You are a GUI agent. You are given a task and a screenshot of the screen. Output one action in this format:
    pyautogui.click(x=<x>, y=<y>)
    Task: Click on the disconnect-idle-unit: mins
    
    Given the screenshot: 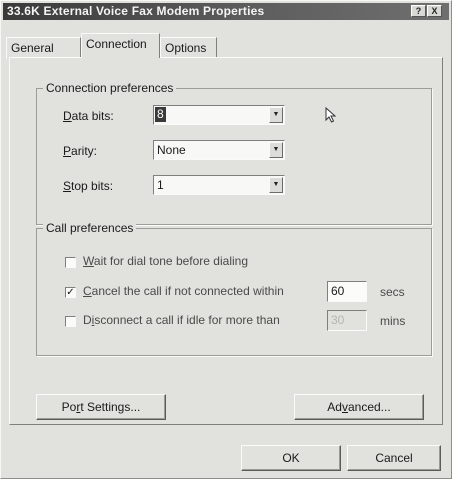 What is the action you would take?
    pyautogui.click(x=393, y=321)
    